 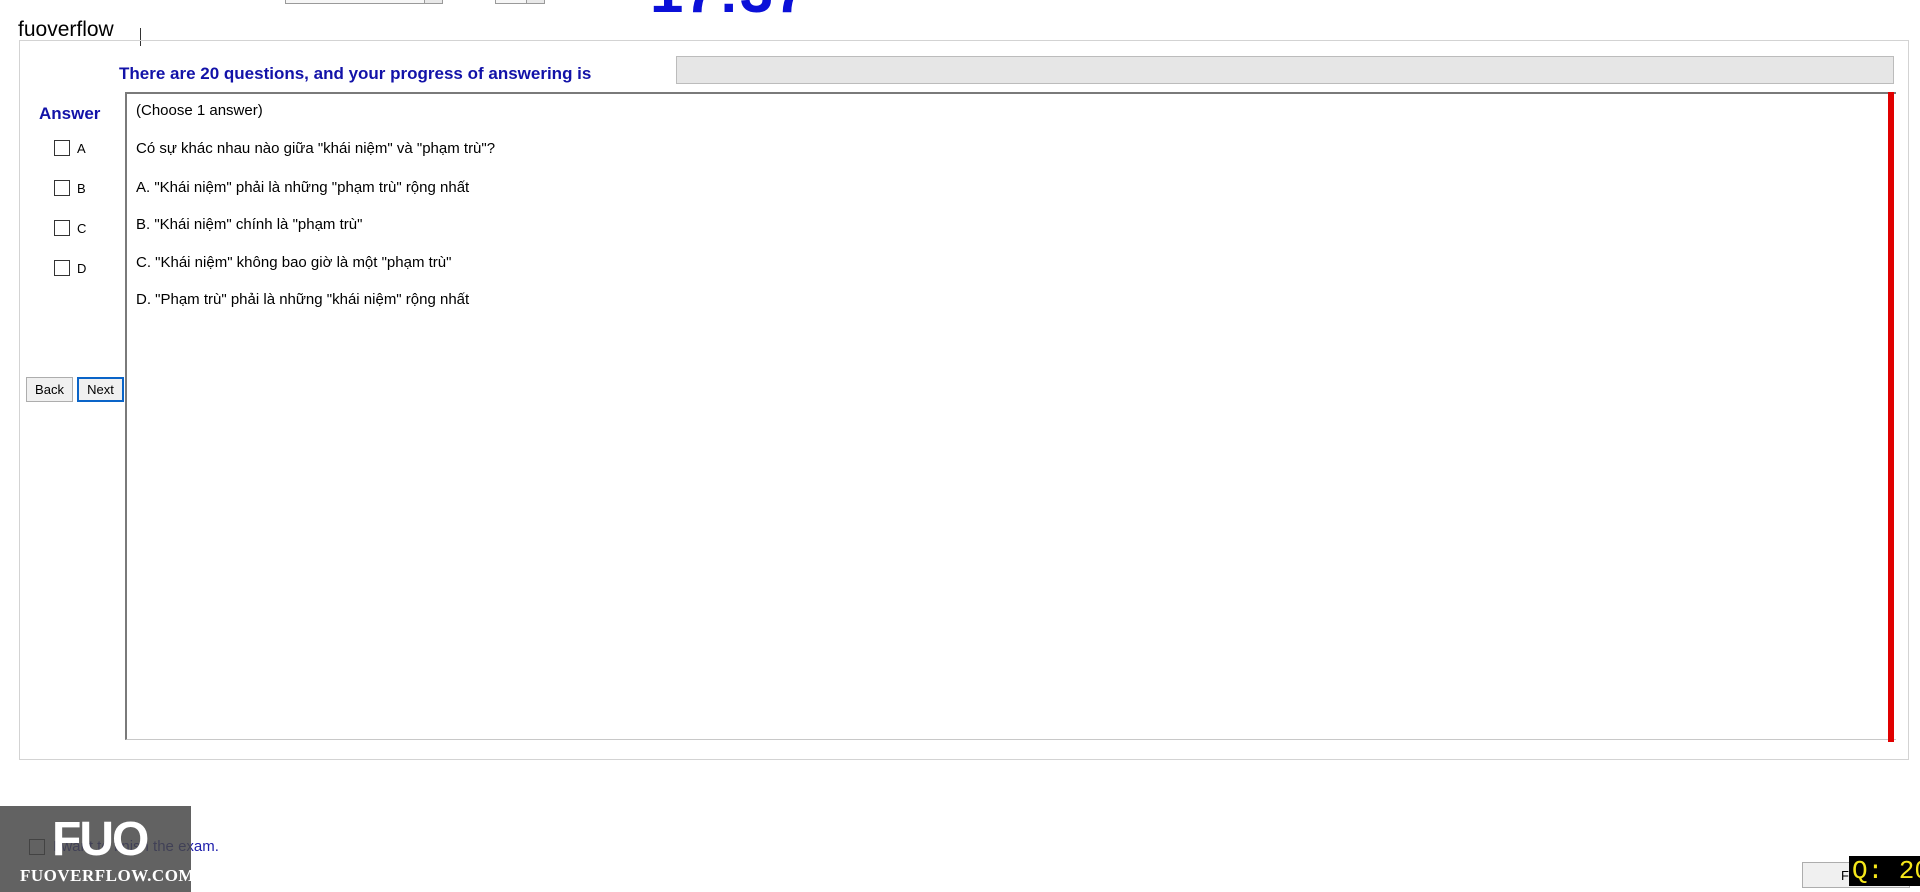 I want to click on question-counter: Q: 20, so click(x=1884, y=871).